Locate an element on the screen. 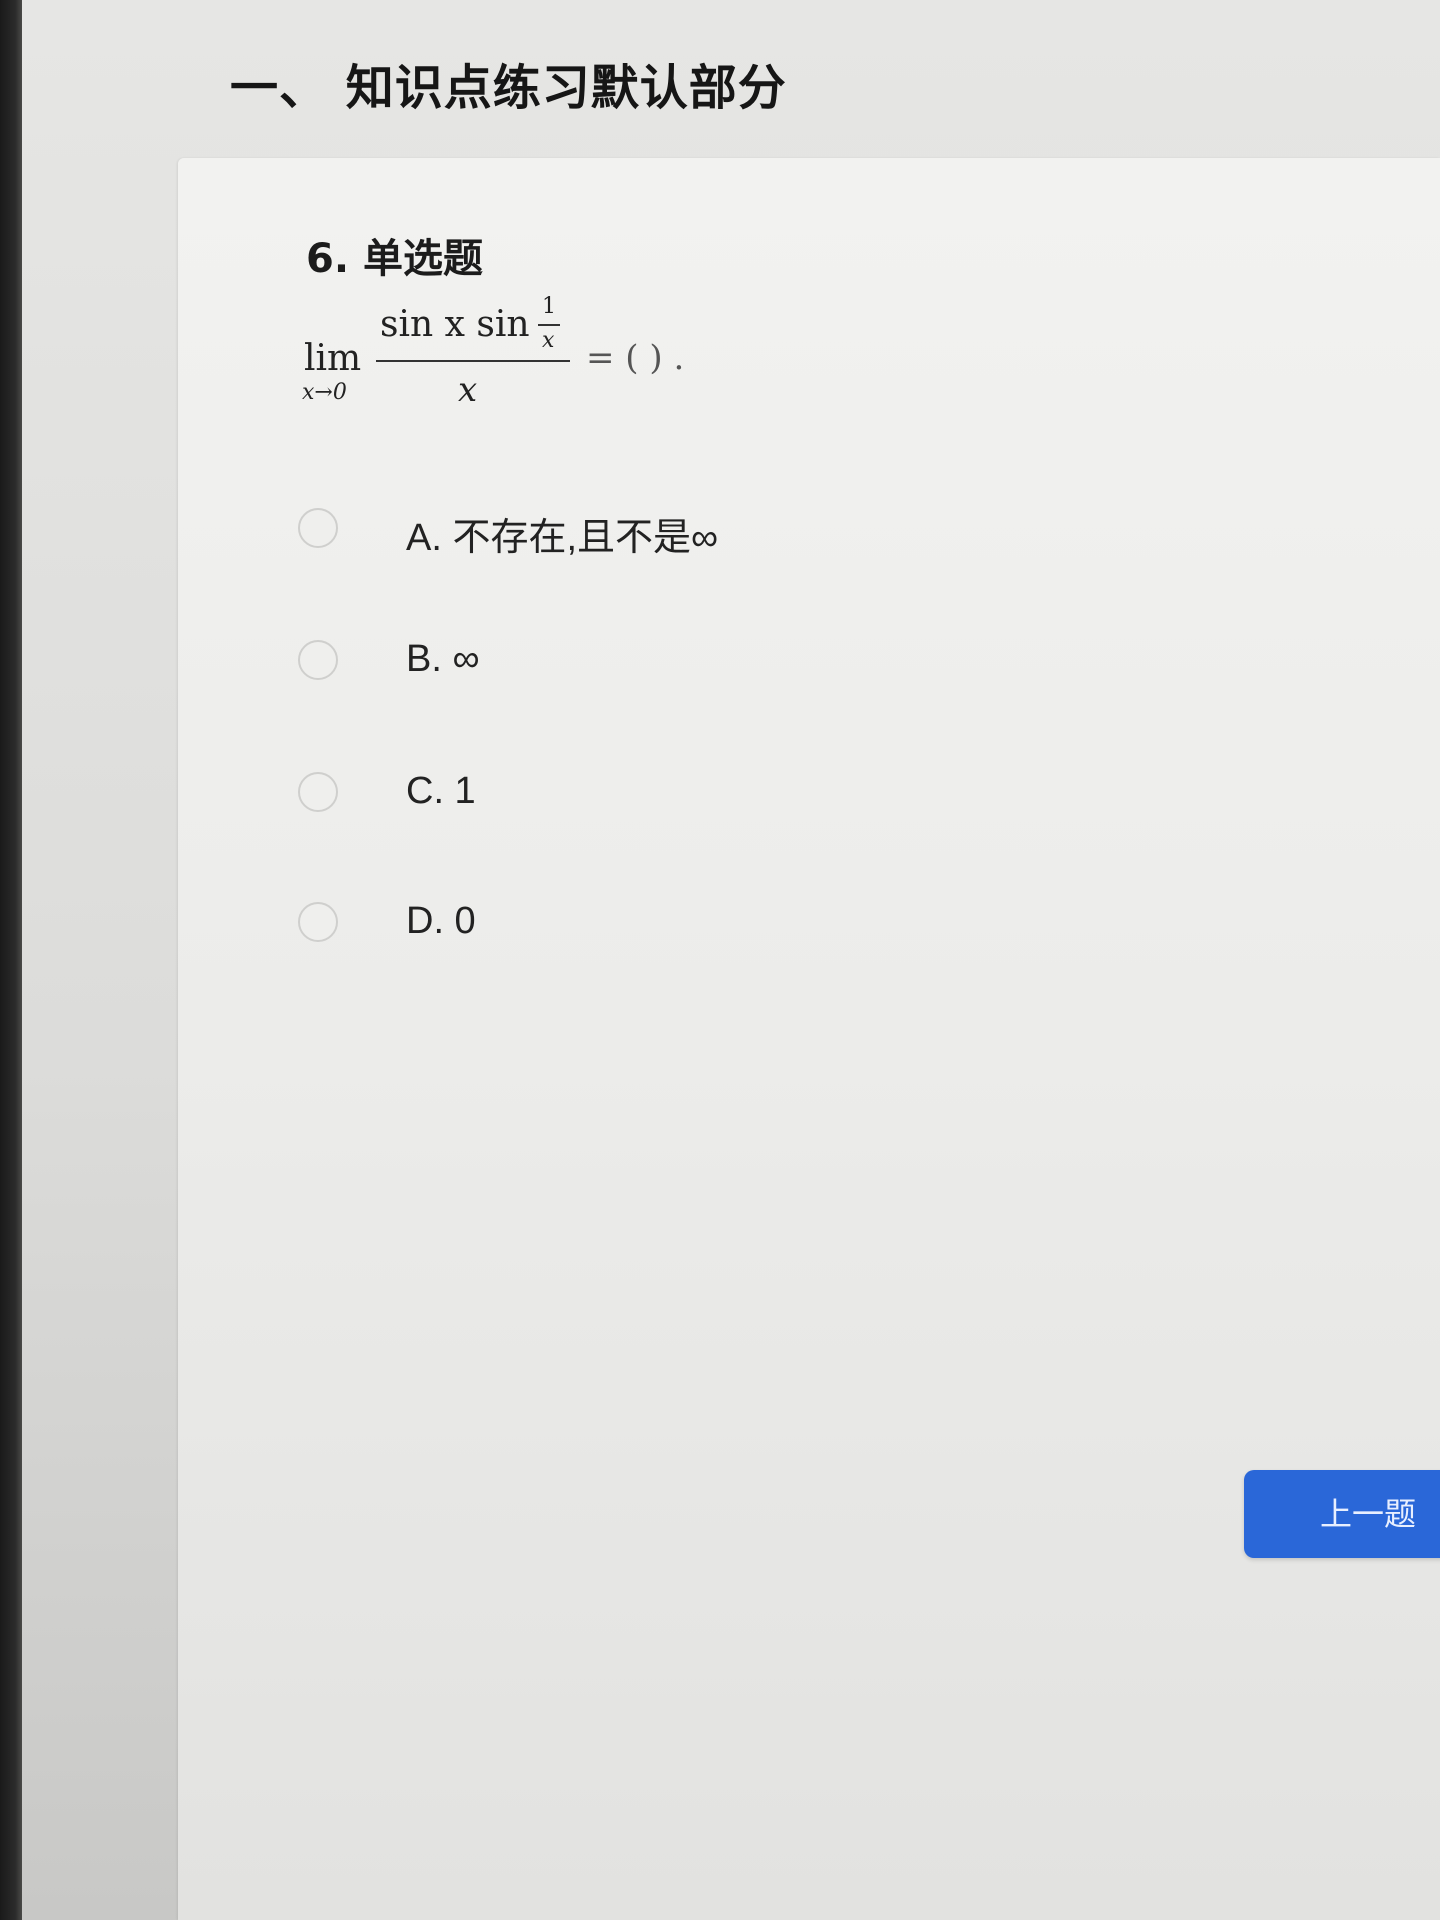 The height and width of the screenshot is (1920, 1440). section-title: 一、 知识点练习默认部分 is located at coordinates (508, 88).